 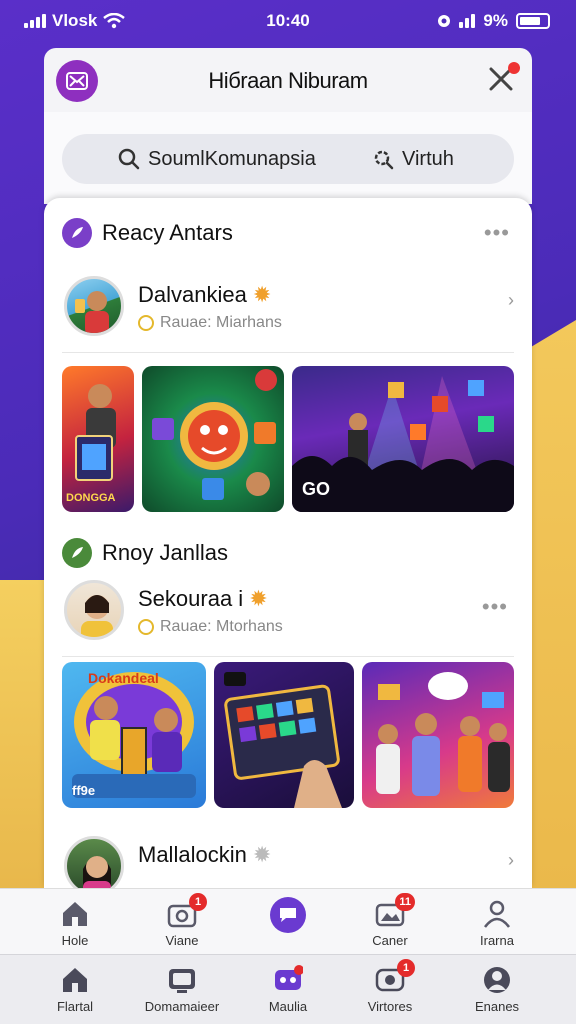 I want to click on section-title: Rnoy Janllas, so click(x=165, y=552).